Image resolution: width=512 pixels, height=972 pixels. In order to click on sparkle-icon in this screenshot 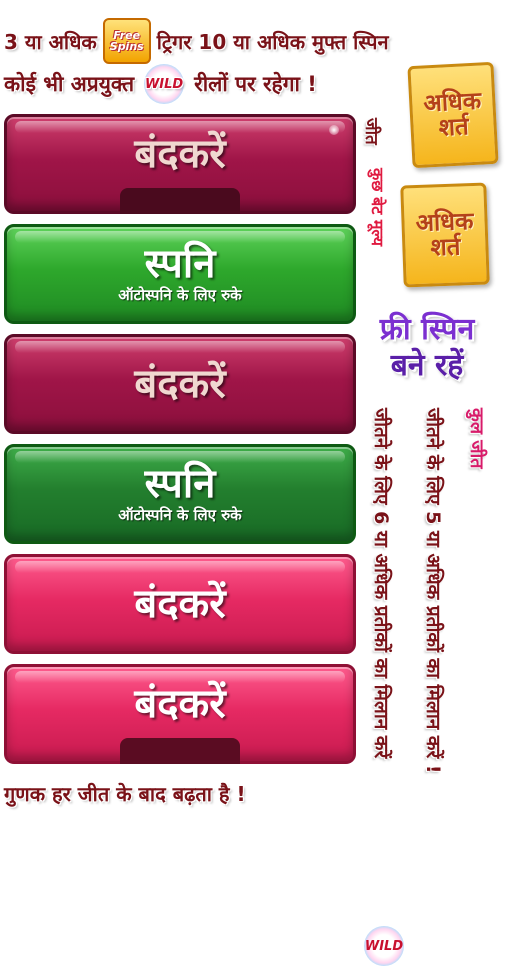, I will do `click(334, 130)`.